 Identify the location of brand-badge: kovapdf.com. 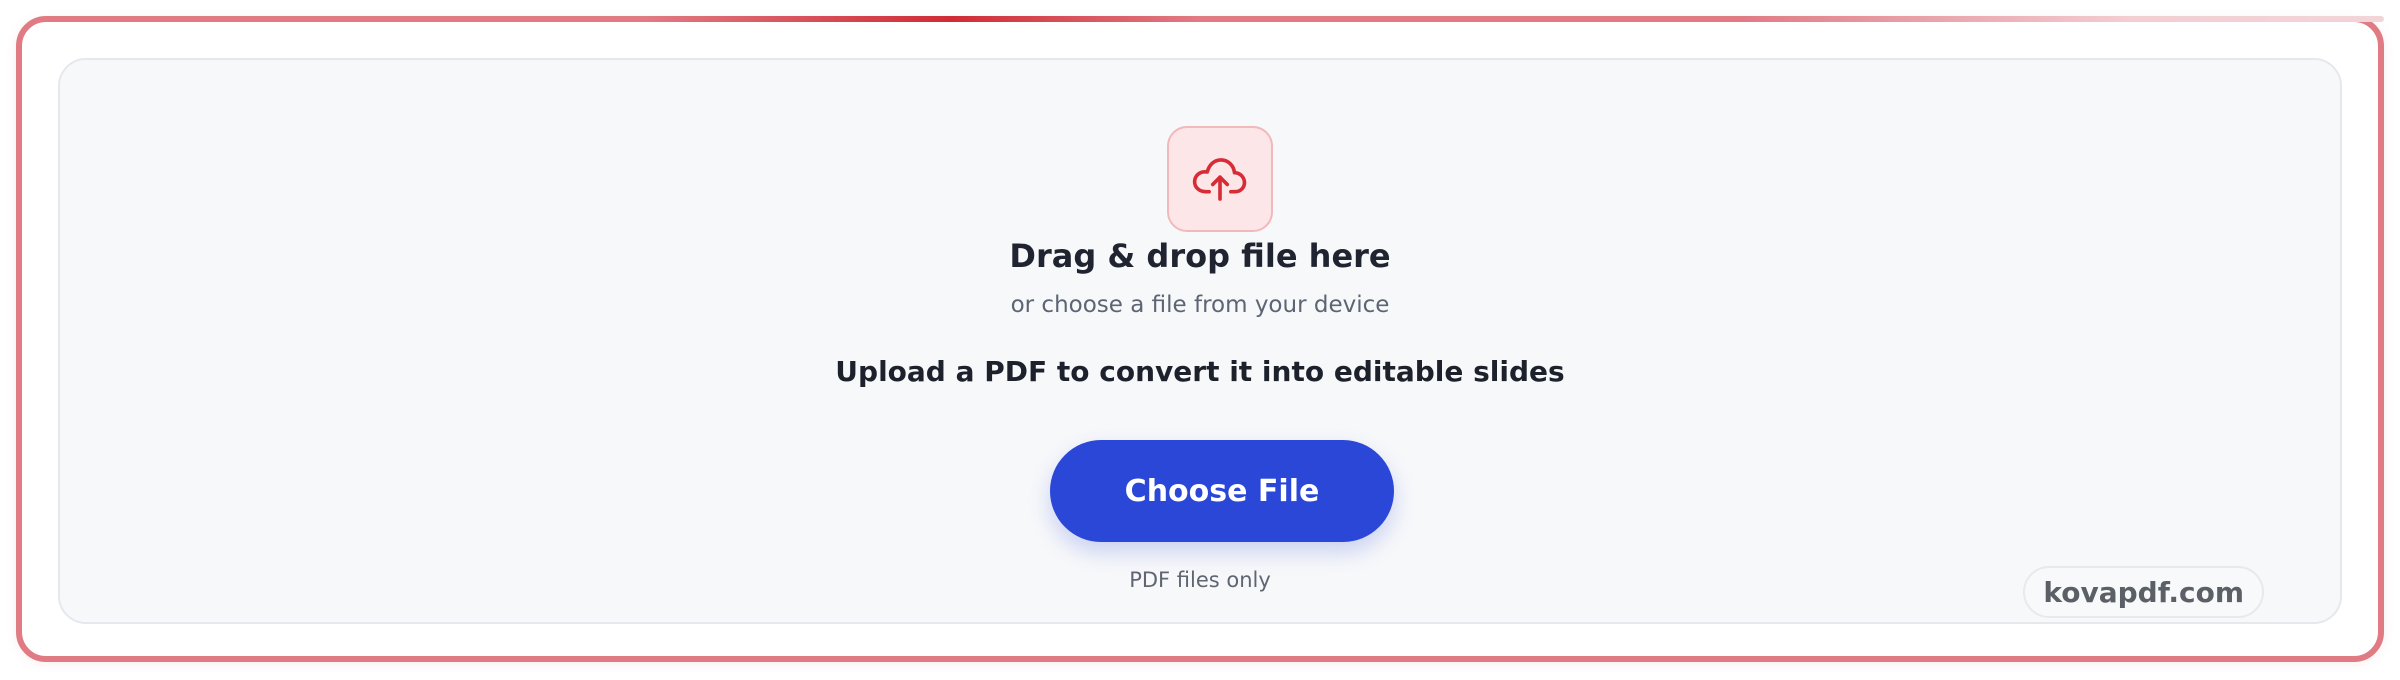
(2143, 592).